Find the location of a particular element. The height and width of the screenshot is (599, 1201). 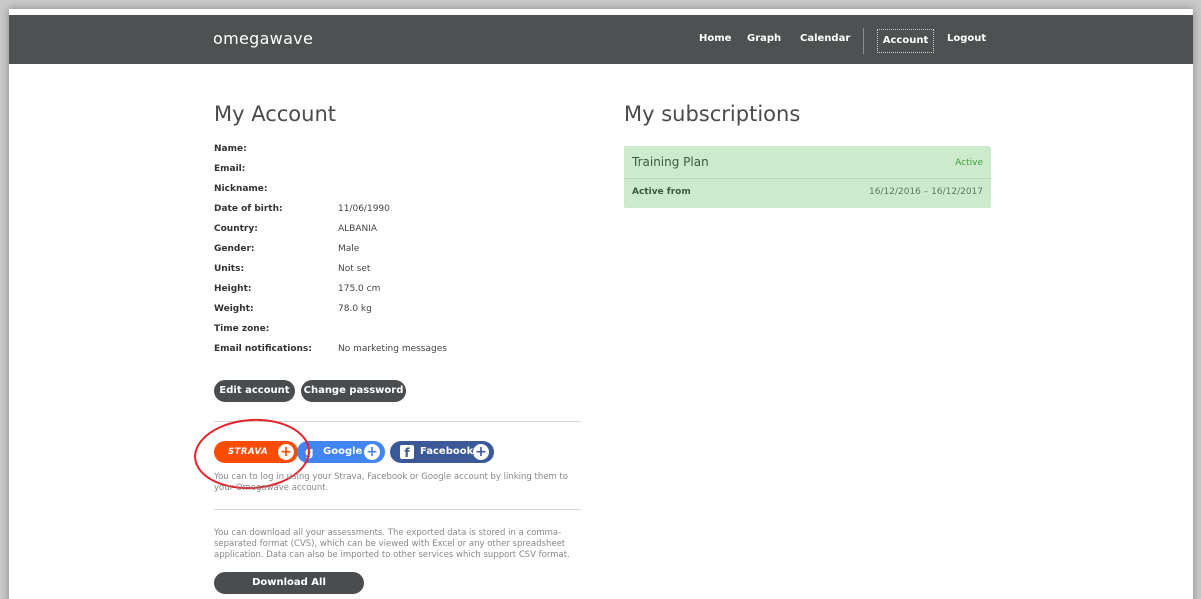

nav-logout: Logout is located at coordinates (966, 38).